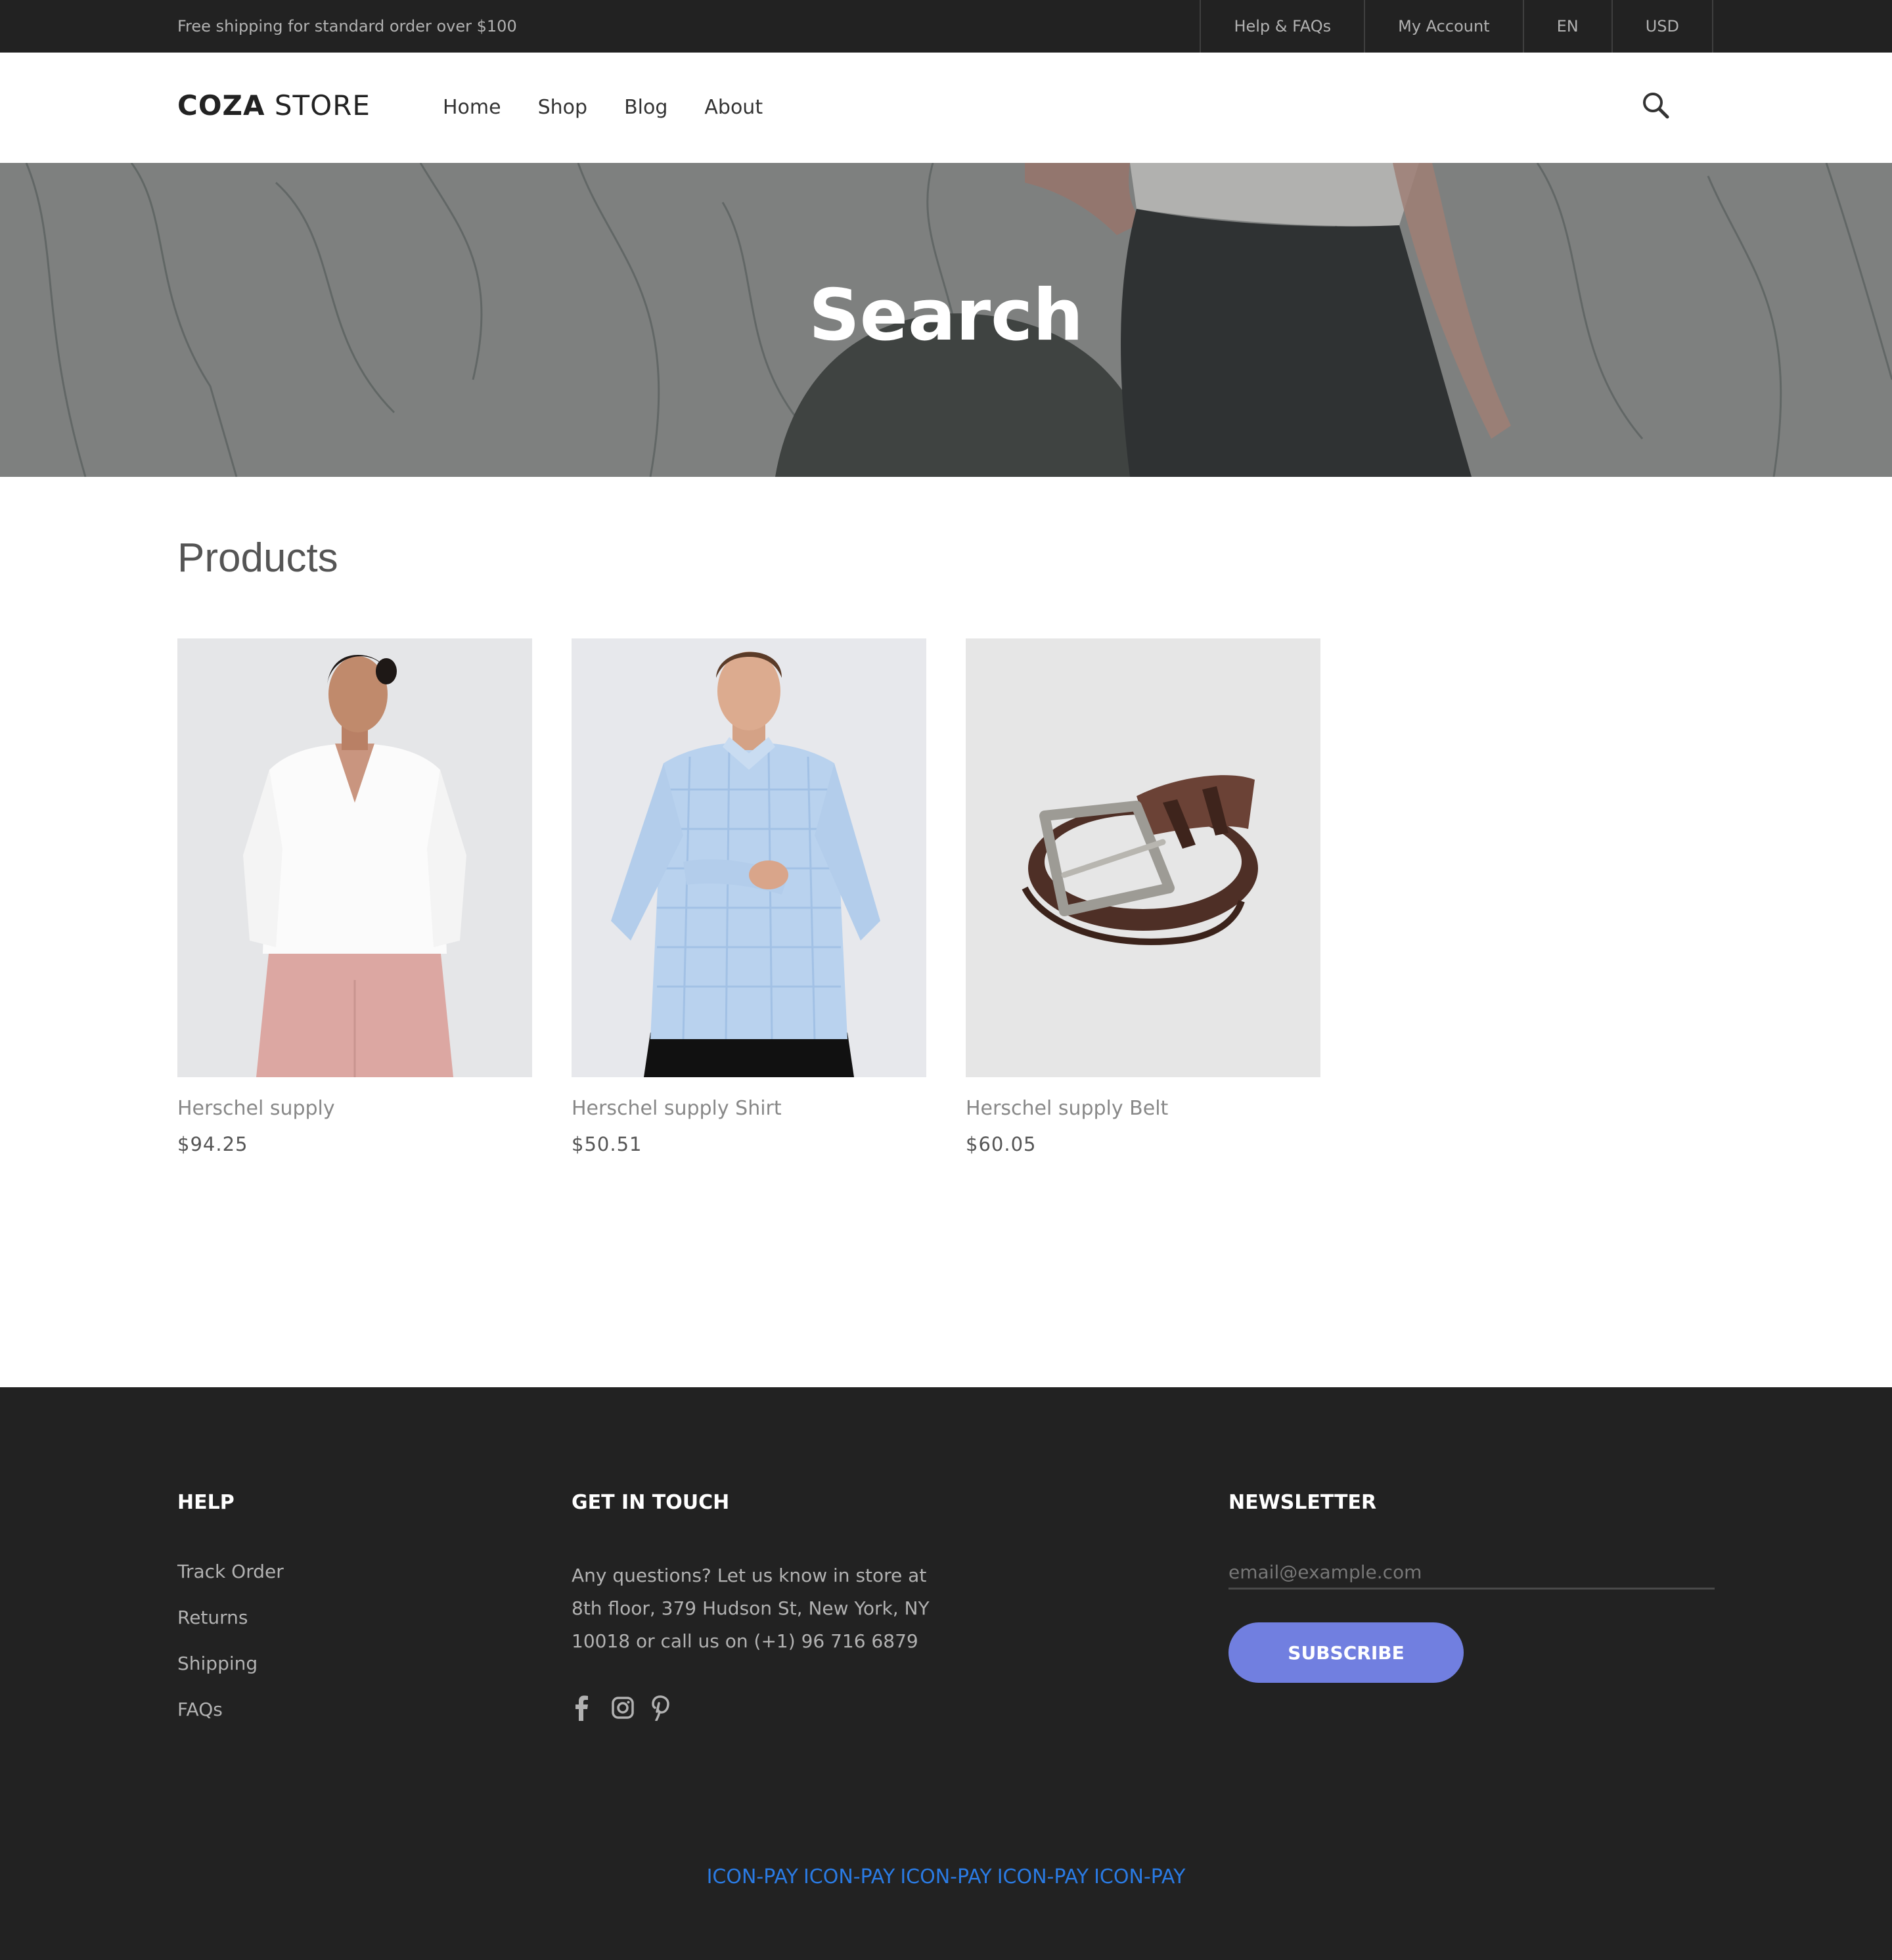 This screenshot has height=1960, width=1892. Describe the element at coordinates (472, 107) in the screenshot. I see `nav-home: Home` at that location.